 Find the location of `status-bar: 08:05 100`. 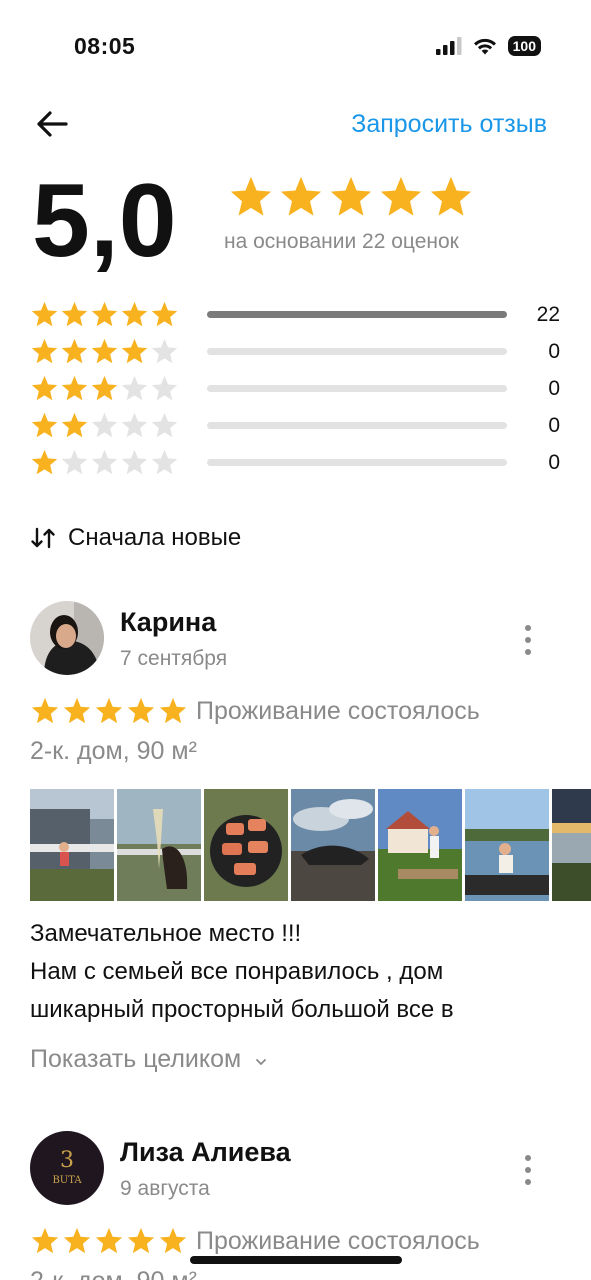

status-bar: 08:05 100 is located at coordinates (295, 48).